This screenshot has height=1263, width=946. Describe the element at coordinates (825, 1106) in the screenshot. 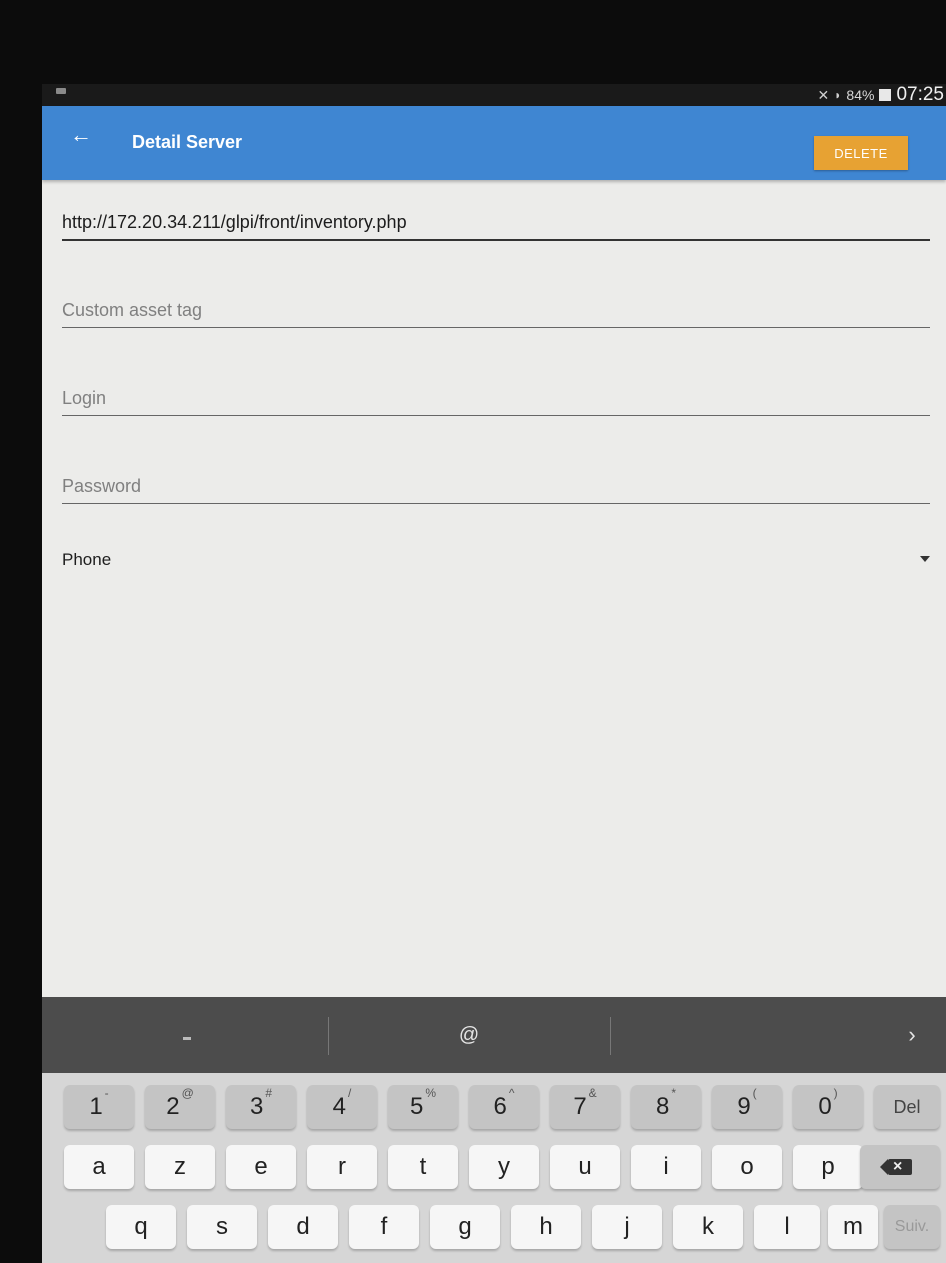

I see `key-label: 0` at that location.